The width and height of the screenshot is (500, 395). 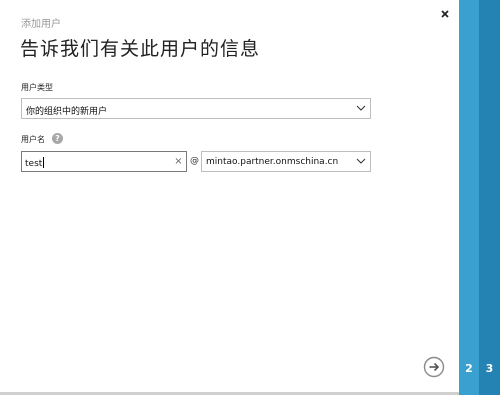 What do you see at coordinates (44, 162) in the screenshot?
I see `text-caret` at bounding box center [44, 162].